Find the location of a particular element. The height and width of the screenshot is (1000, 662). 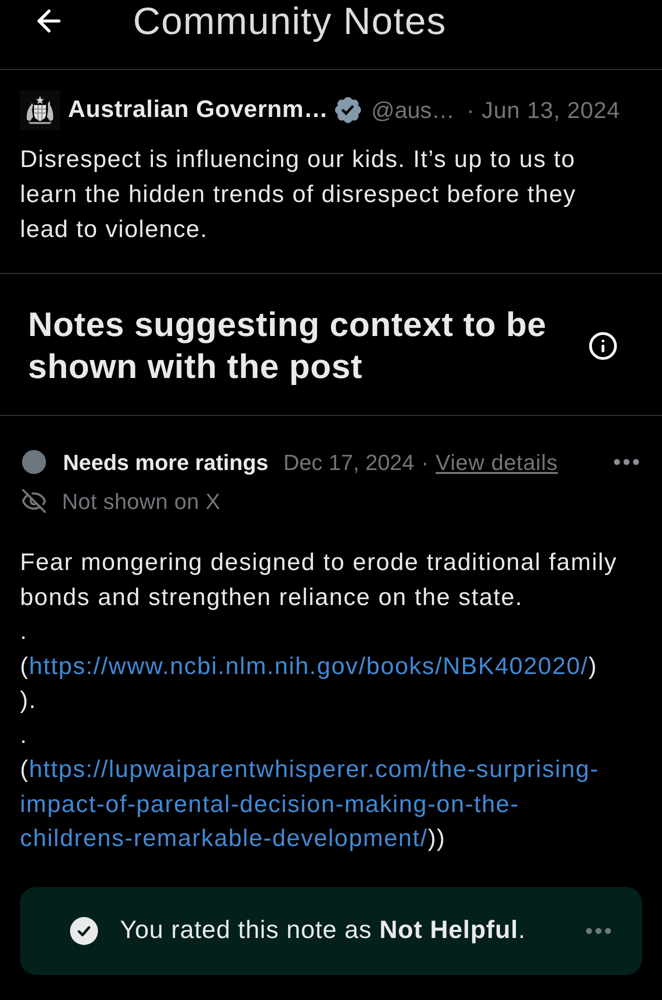

hidden-eye-icon is located at coordinates (34, 501).